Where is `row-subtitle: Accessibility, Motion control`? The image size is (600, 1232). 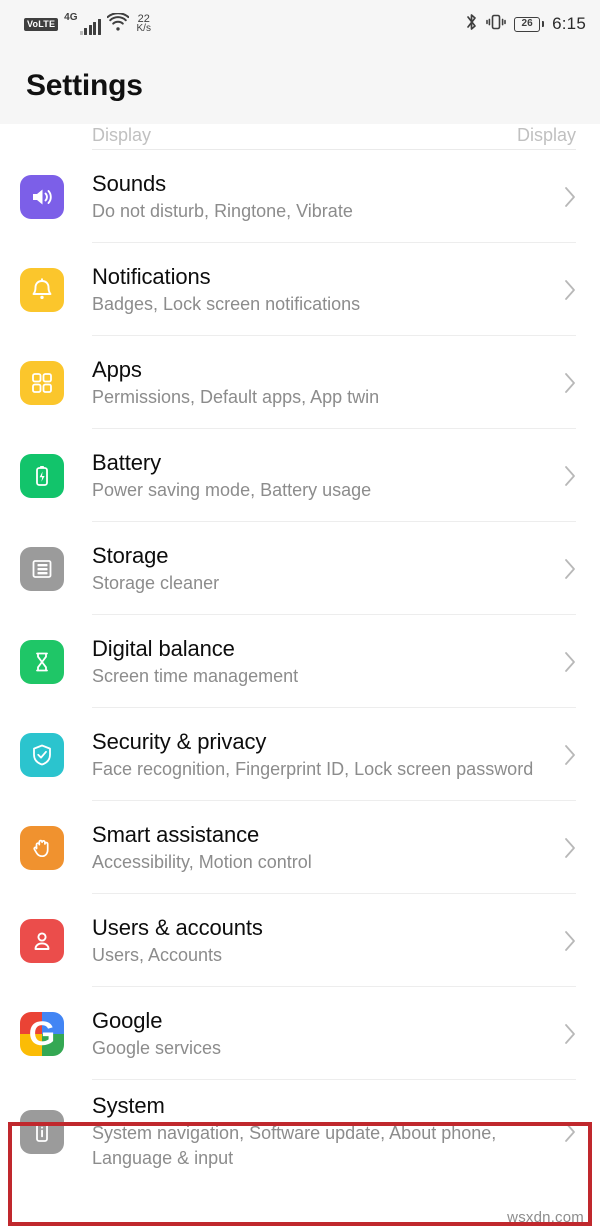
row-subtitle: Accessibility, Motion control is located at coordinates (202, 861).